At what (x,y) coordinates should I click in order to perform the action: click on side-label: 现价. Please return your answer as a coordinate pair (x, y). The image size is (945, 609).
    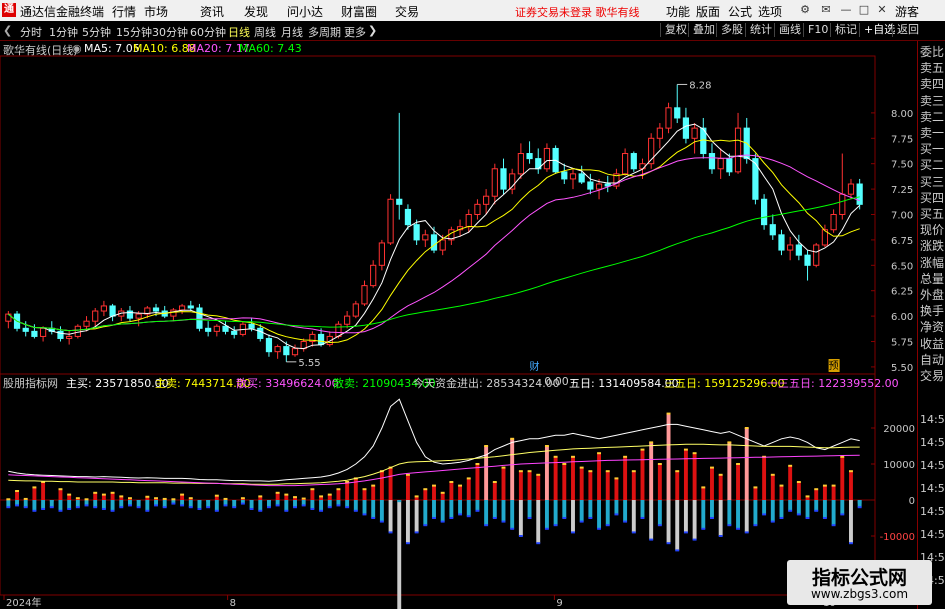
    Looking at the image, I should click on (932, 230).